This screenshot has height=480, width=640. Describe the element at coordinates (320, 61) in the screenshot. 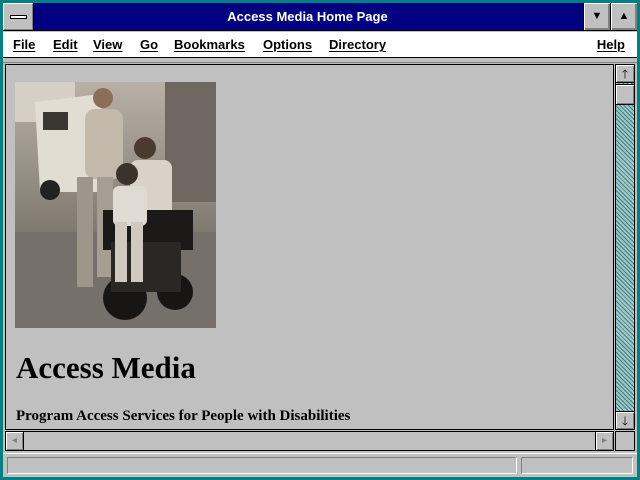

I see `toolbar-separator` at that location.